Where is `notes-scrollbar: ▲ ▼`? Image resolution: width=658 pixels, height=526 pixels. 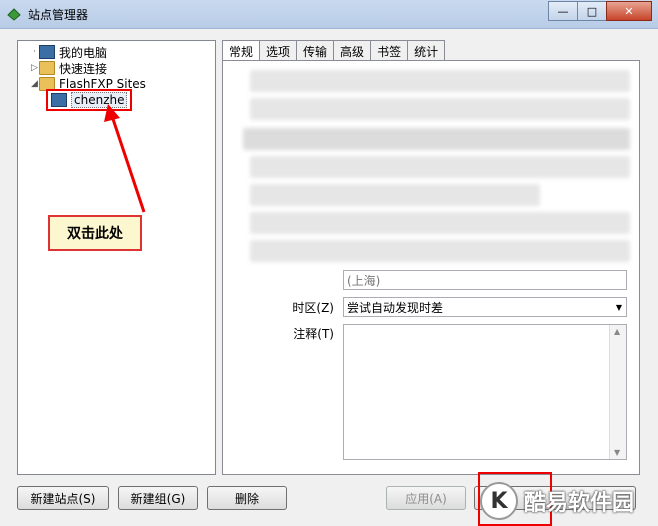
notes-scrollbar: ▲ ▼ is located at coordinates (617, 392).